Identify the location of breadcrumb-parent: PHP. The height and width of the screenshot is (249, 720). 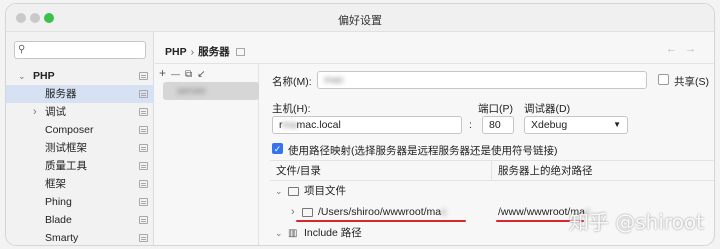
(176, 52).